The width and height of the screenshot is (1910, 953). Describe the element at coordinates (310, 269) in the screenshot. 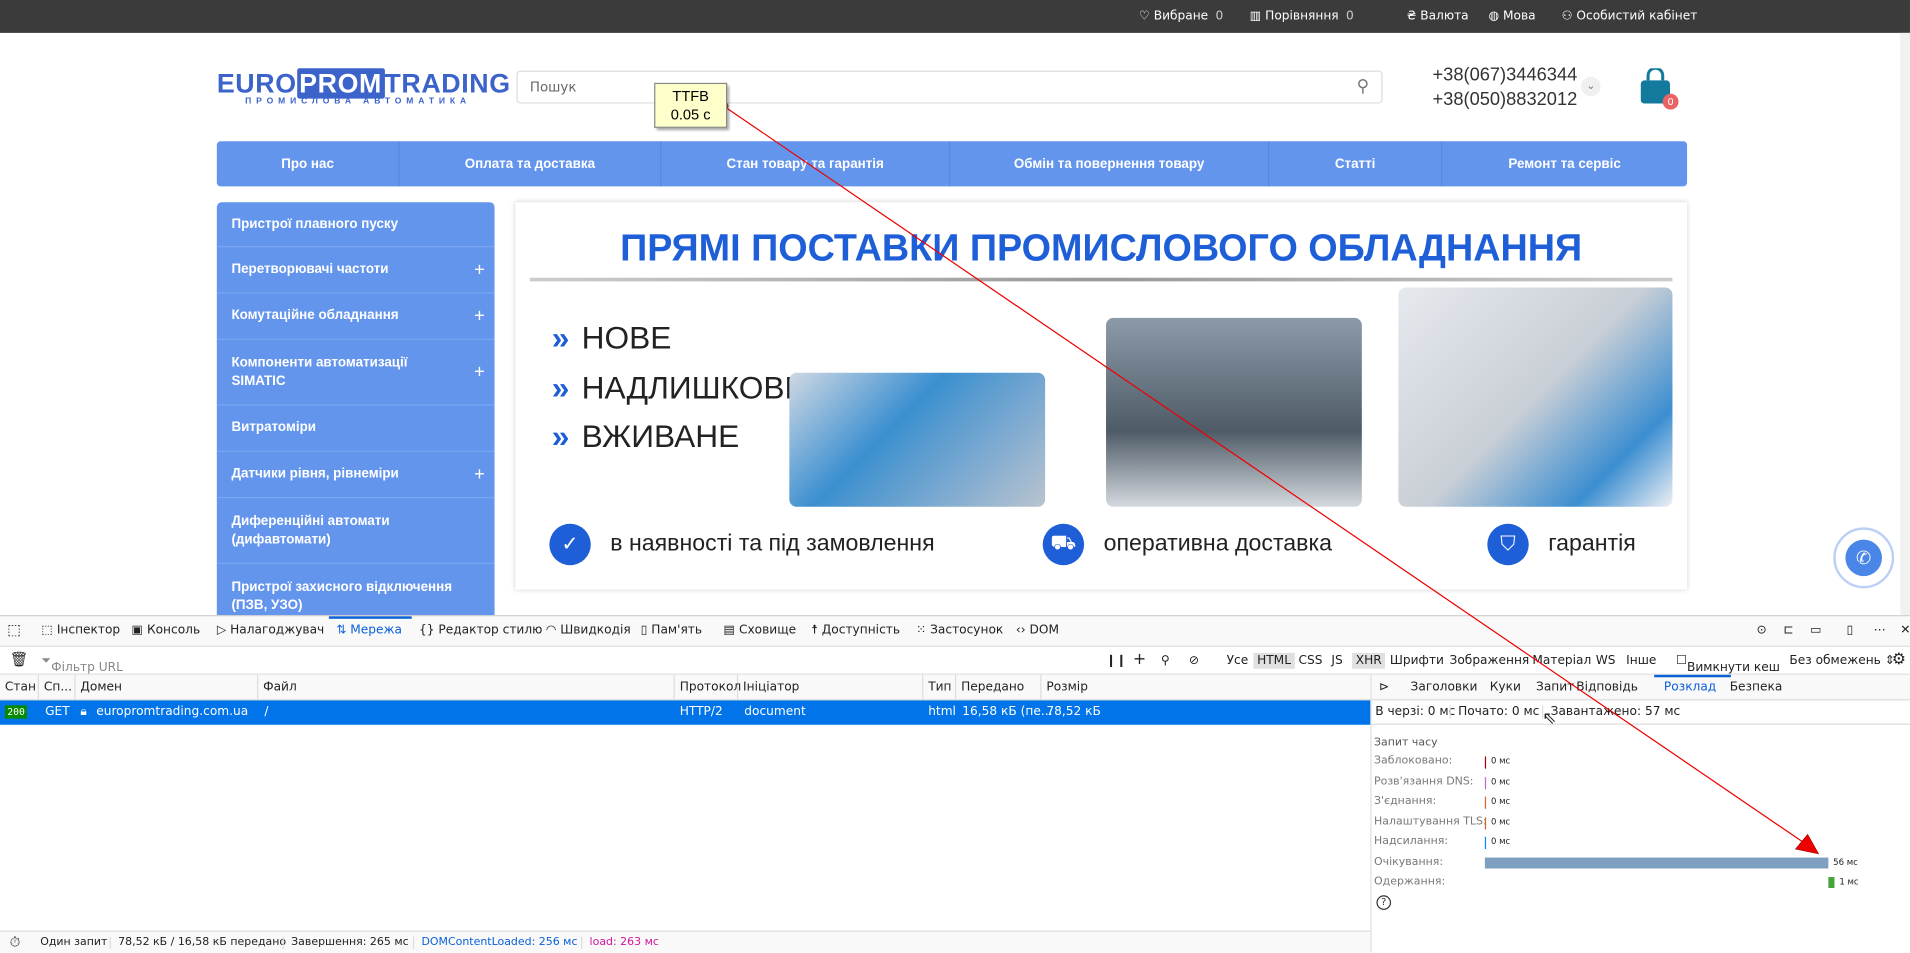

I see `sidebar-item-label: Перетворювачі частоти` at that location.